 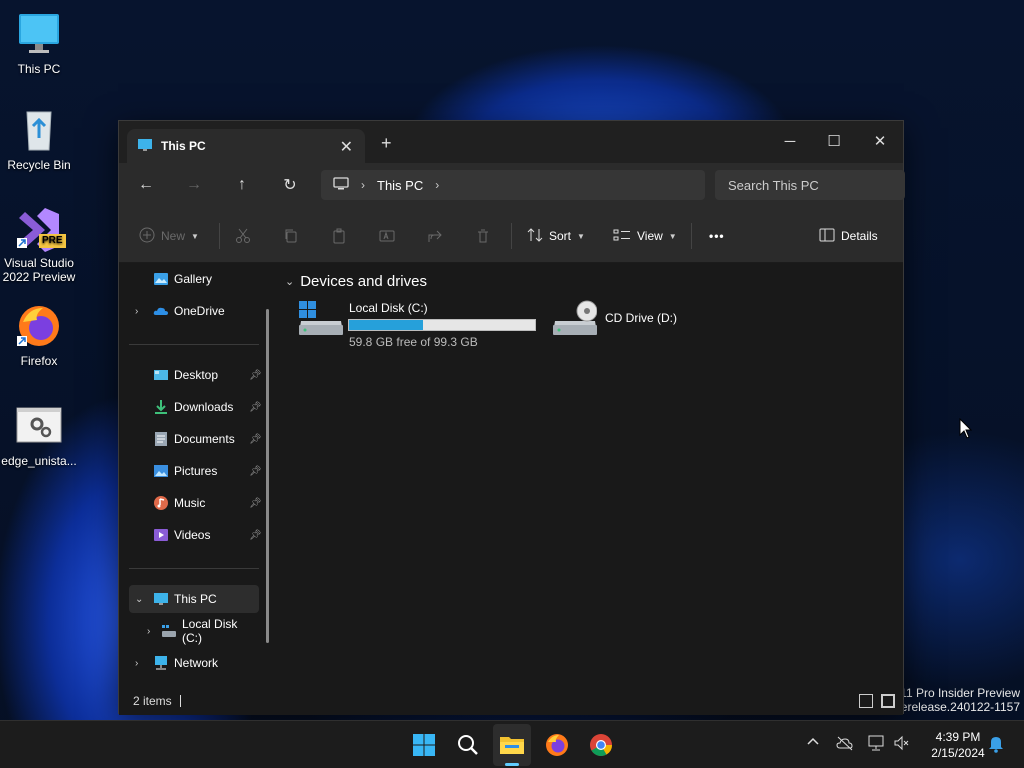 I want to click on delete-icon, so click(x=483, y=236).